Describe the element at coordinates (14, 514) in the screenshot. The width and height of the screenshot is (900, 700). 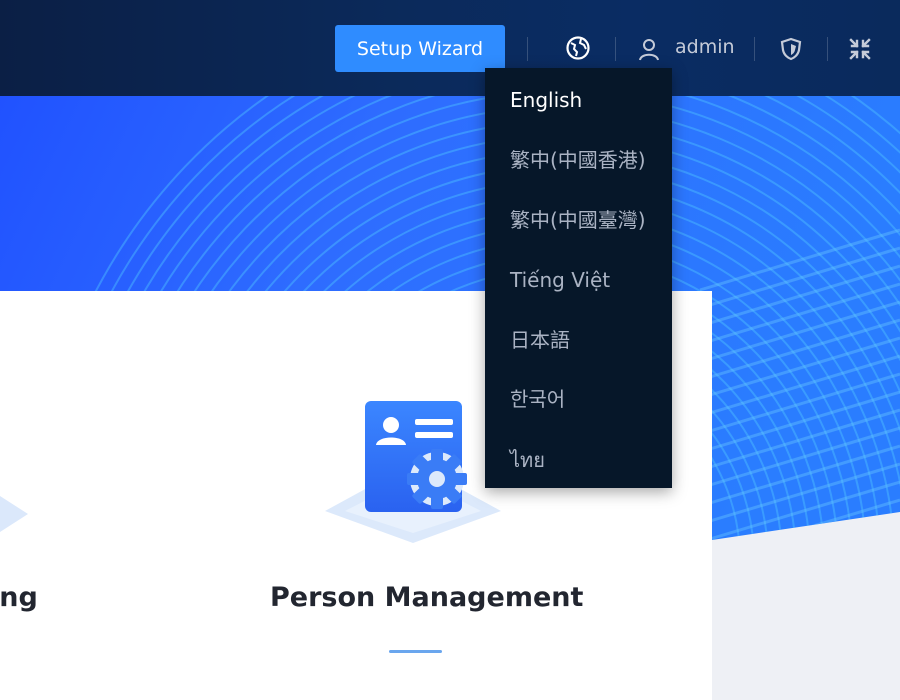
I see `card-illustration-partial` at that location.